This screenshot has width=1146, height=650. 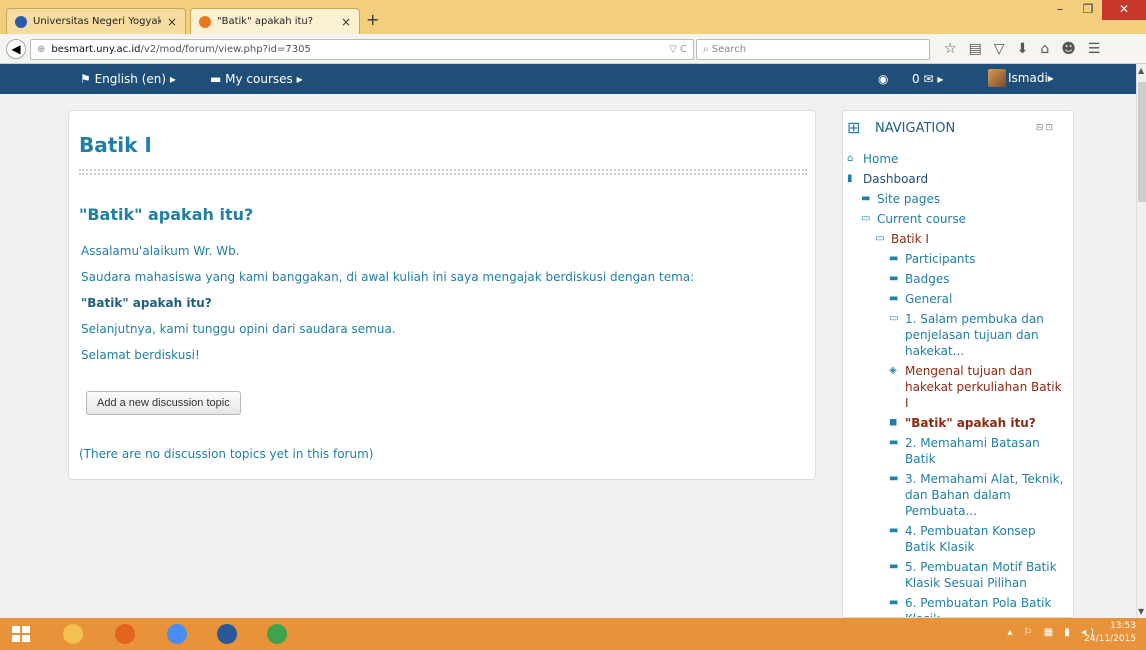 I want to click on url-path: /v2/mod/forum/view.php?id=7305, so click(x=225, y=49).